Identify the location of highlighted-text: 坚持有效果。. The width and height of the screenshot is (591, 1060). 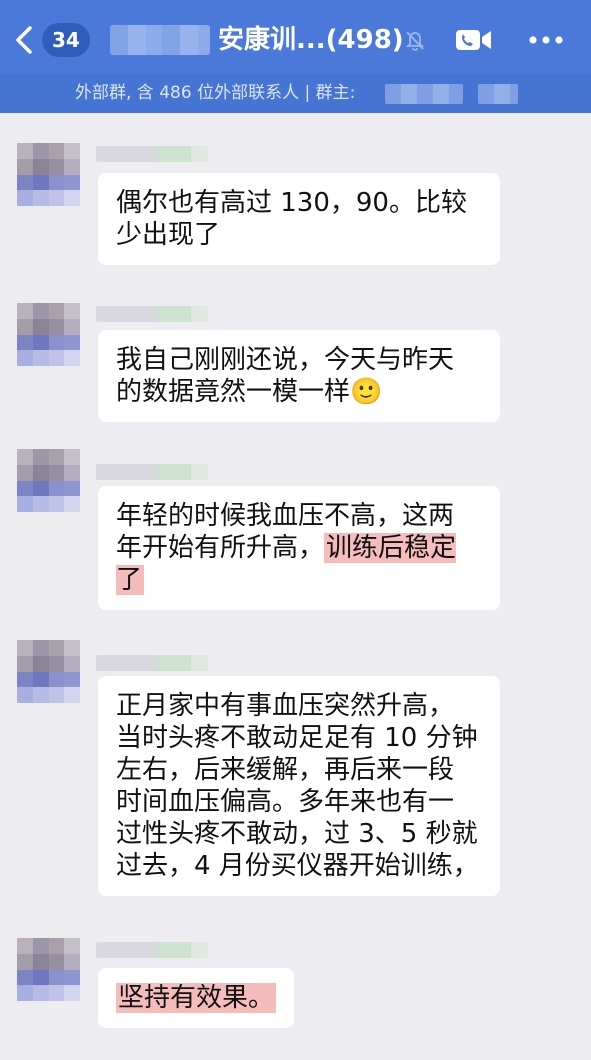
(196, 998).